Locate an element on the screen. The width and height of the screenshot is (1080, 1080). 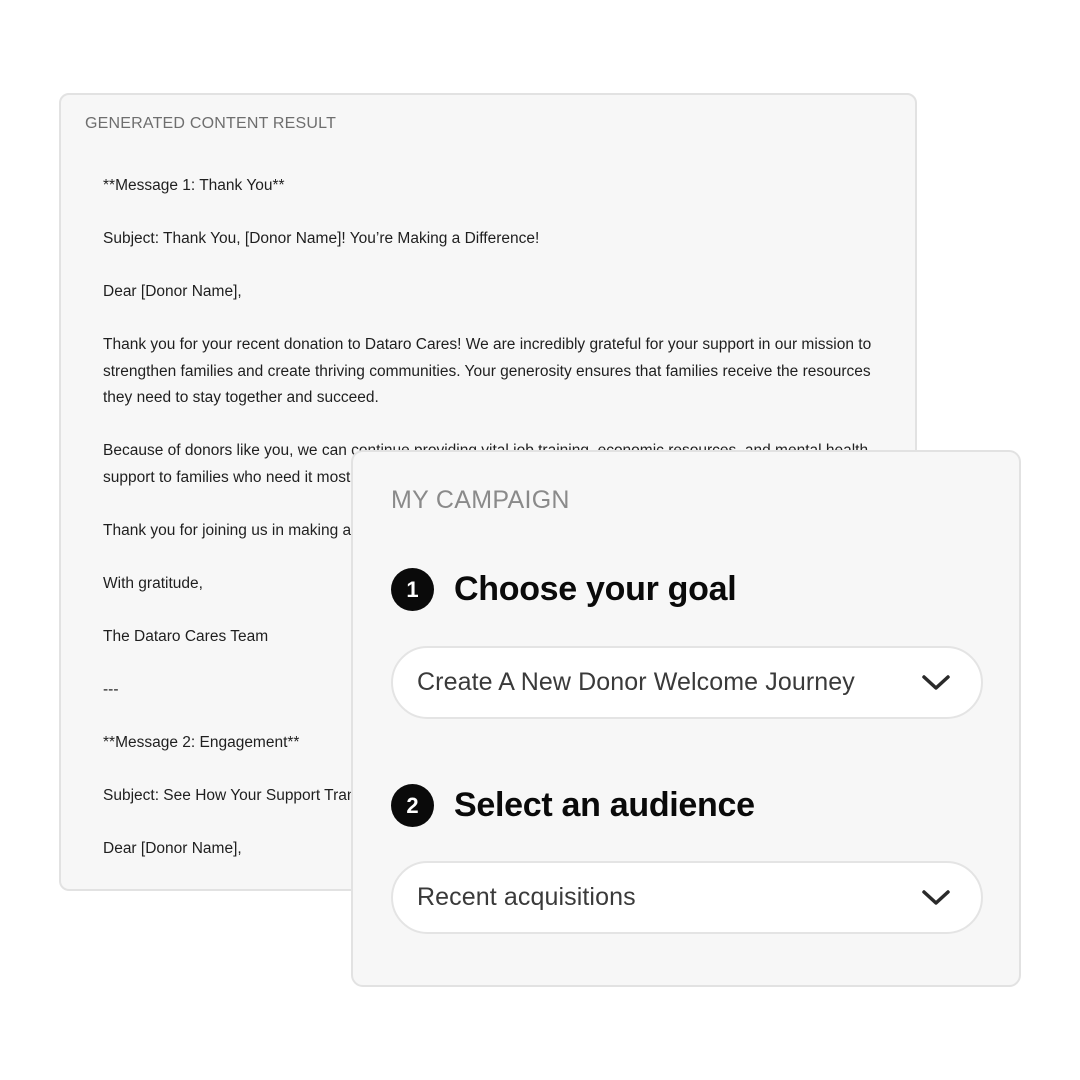
step-title: Choose your goal is located at coordinates (595, 589).